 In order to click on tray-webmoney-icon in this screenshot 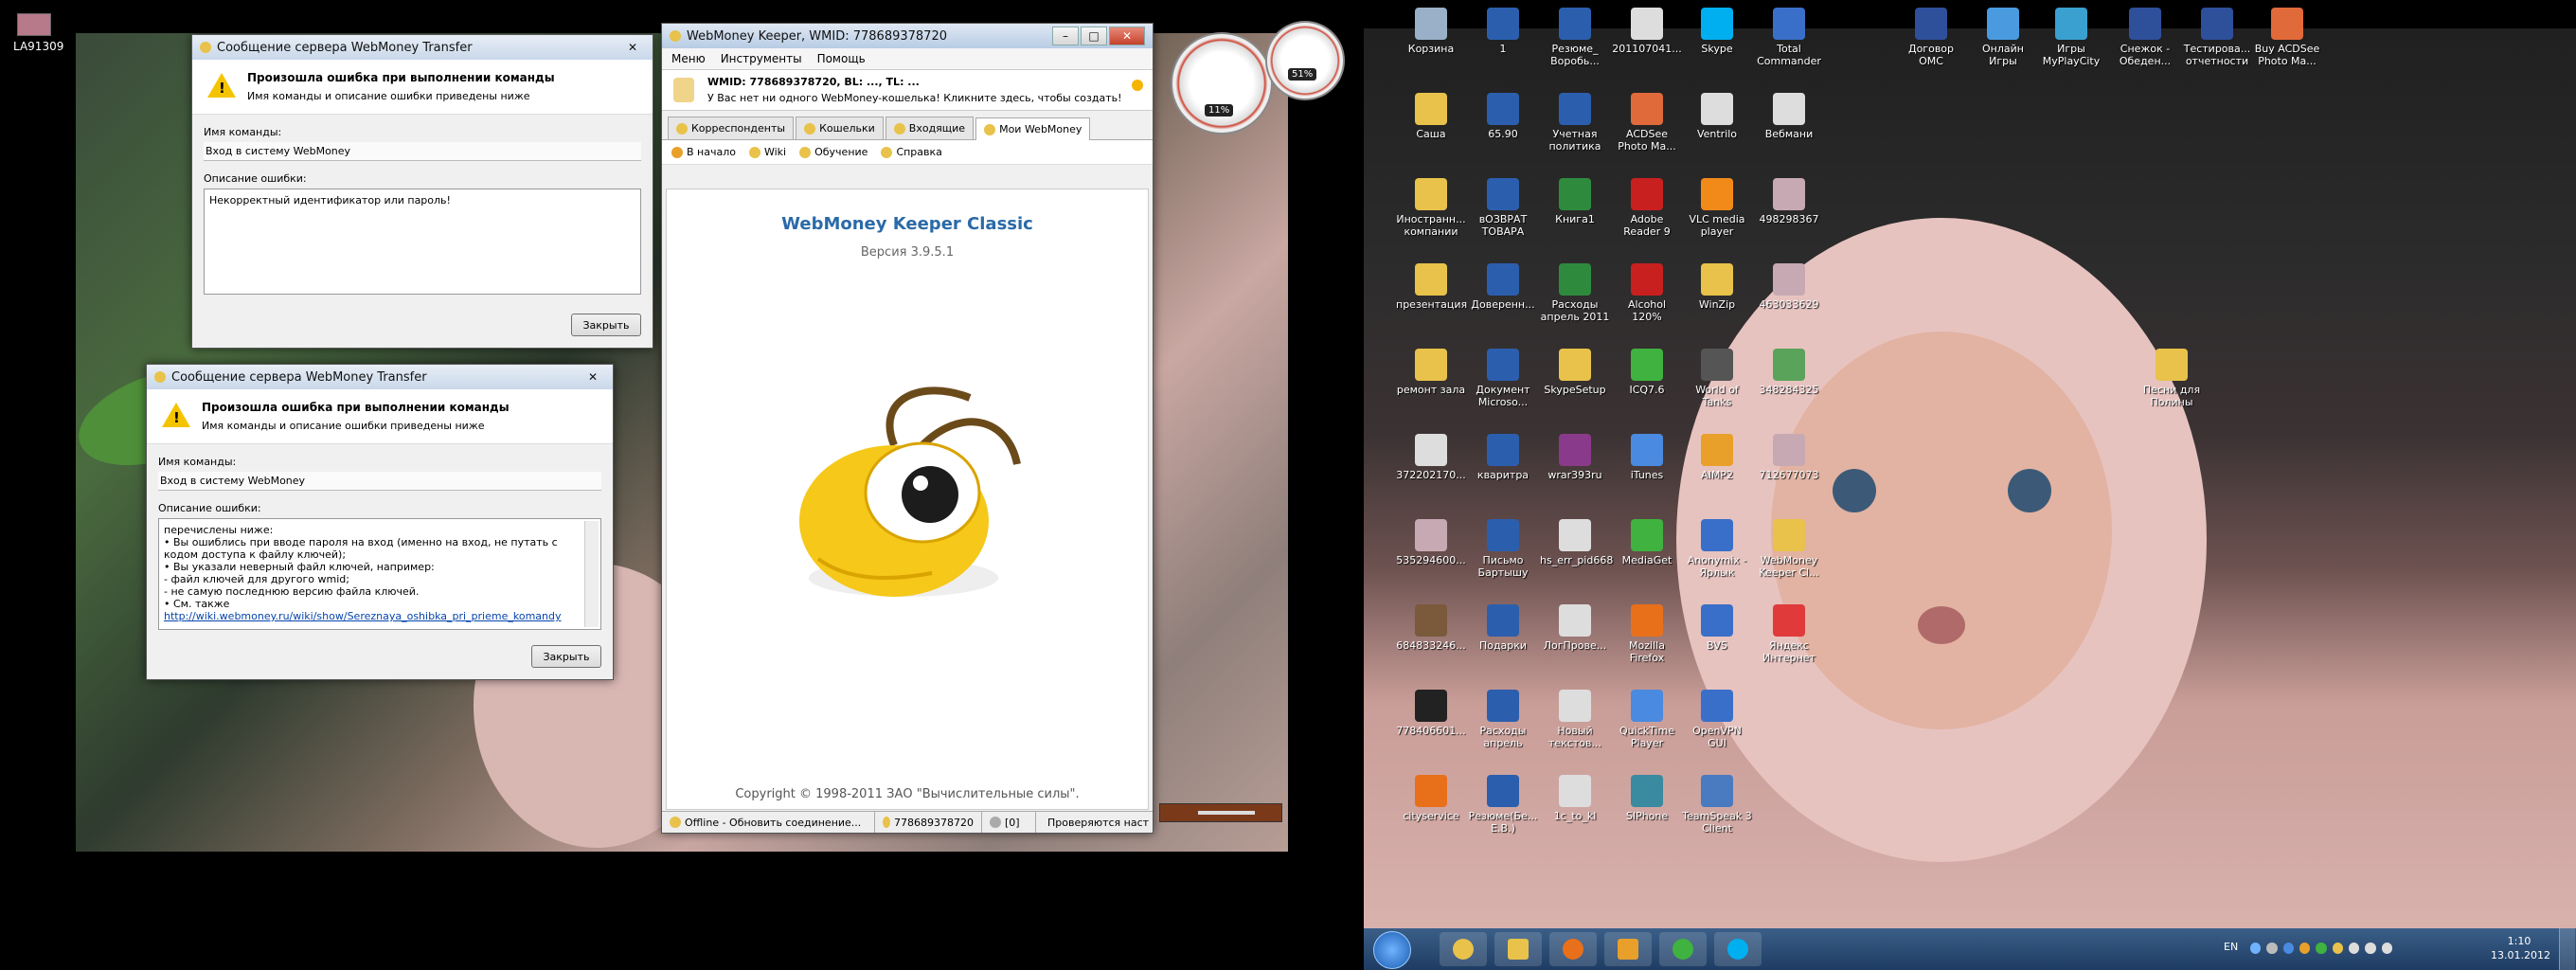, I will do `click(2337, 948)`.